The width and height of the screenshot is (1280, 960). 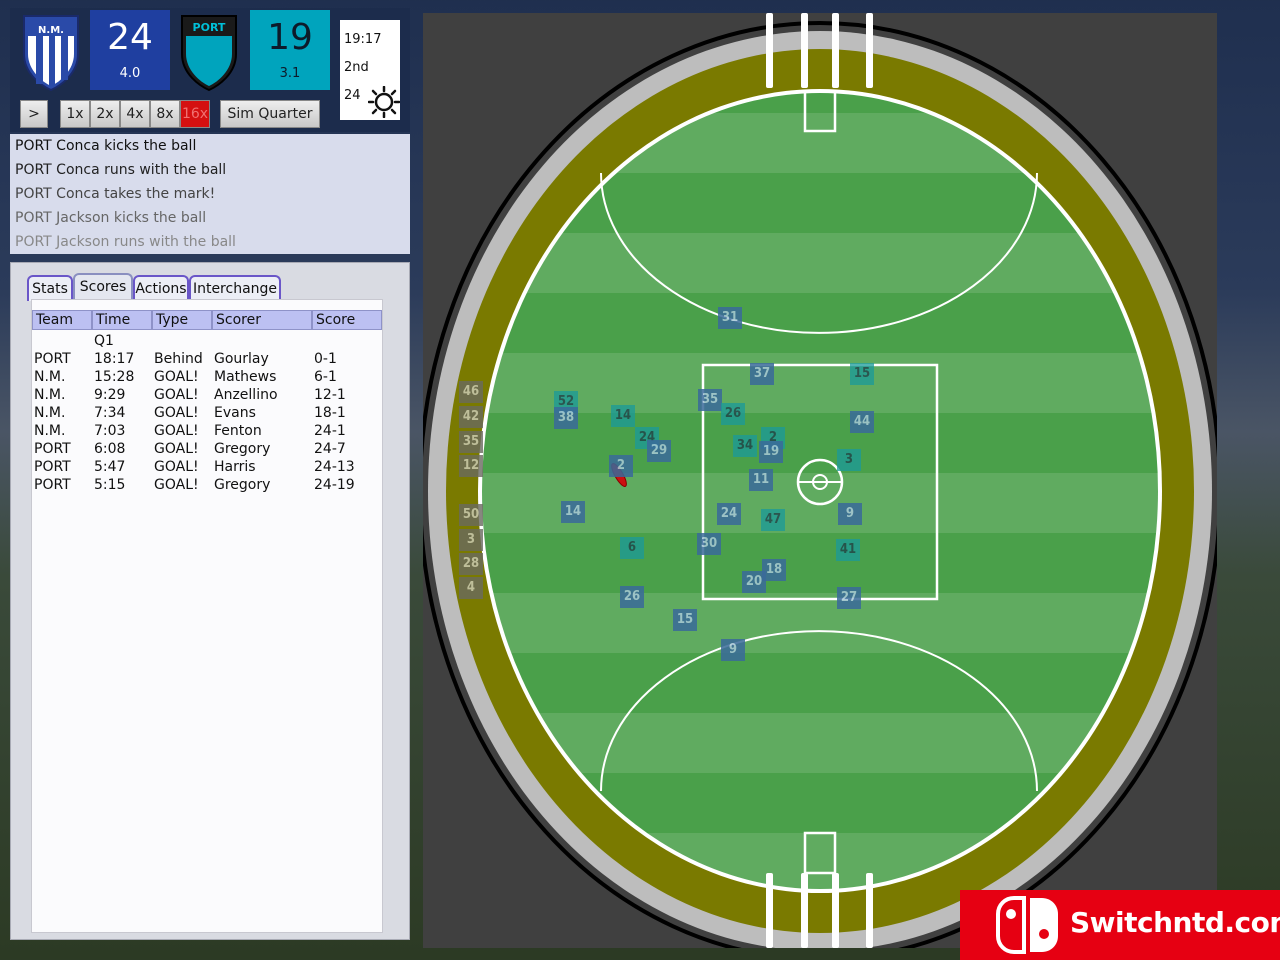 I want to click on player-marker: 20, so click(x=754, y=582).